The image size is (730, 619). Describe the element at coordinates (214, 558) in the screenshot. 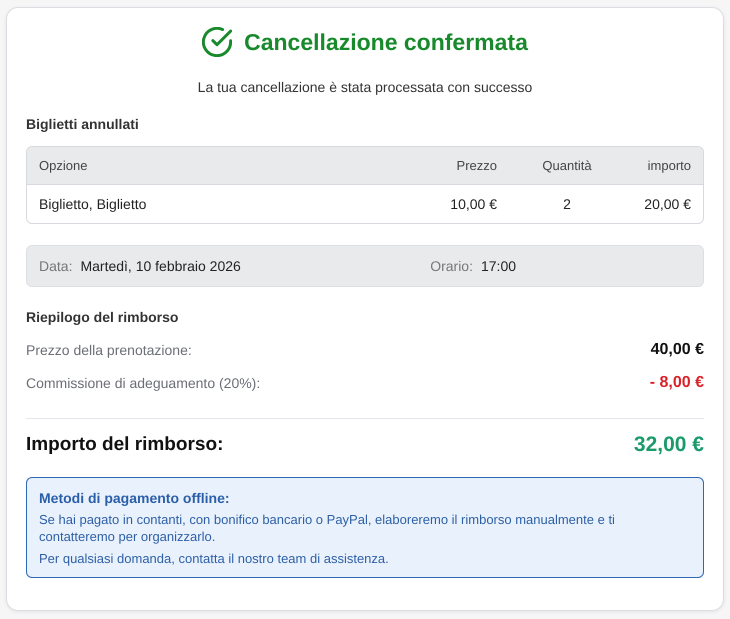

I see `notice-text: Per qualsiasi domanda, contatta il nostro team di assistenza.` at that location.